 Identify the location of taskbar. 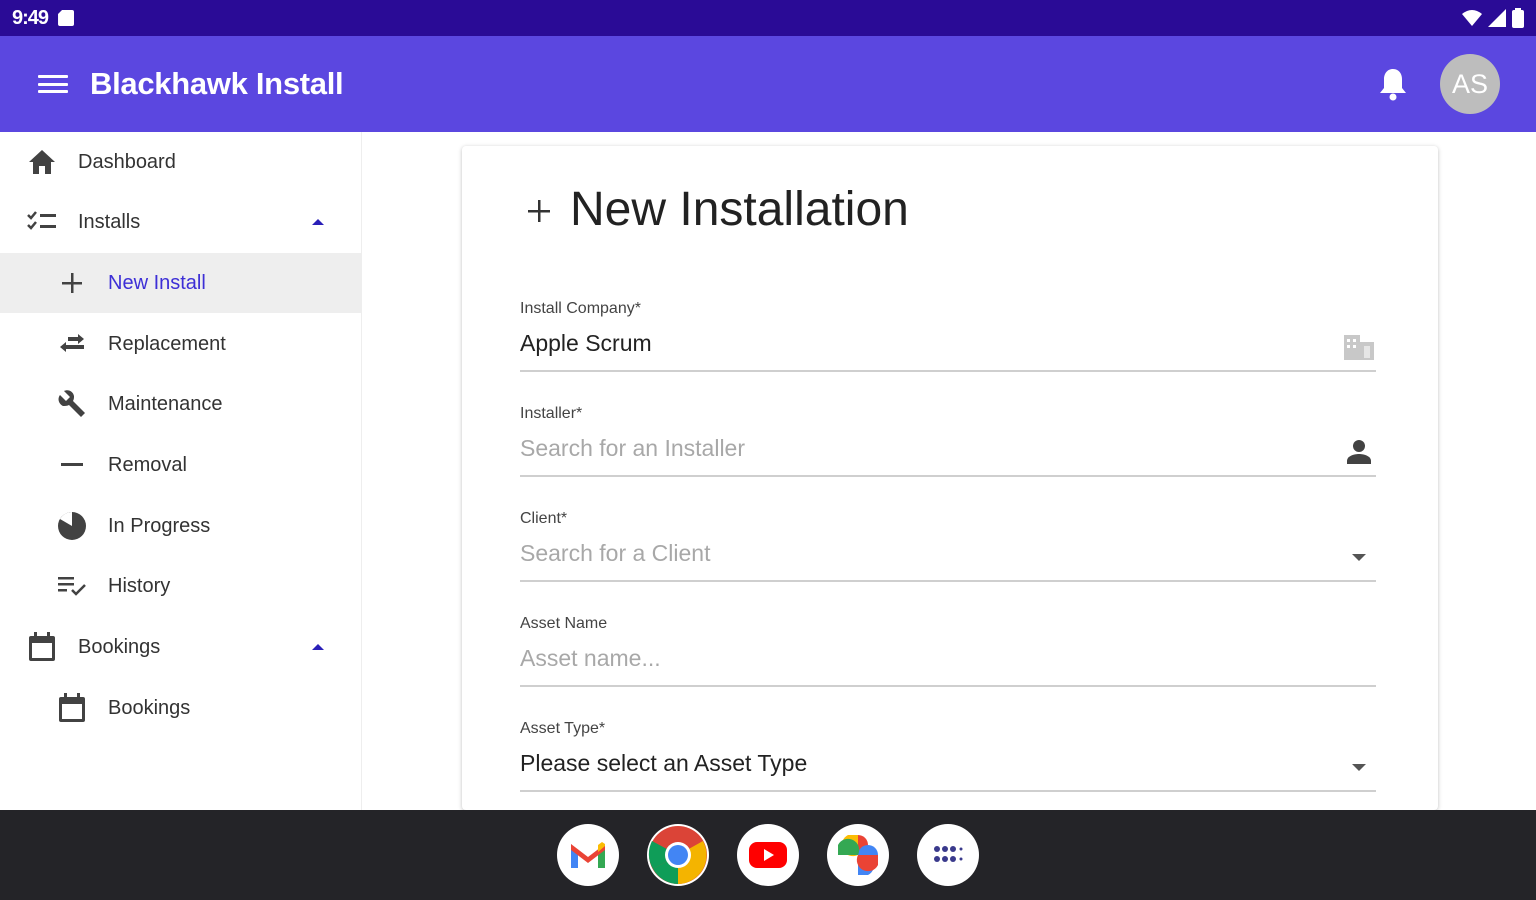
(768, 855).